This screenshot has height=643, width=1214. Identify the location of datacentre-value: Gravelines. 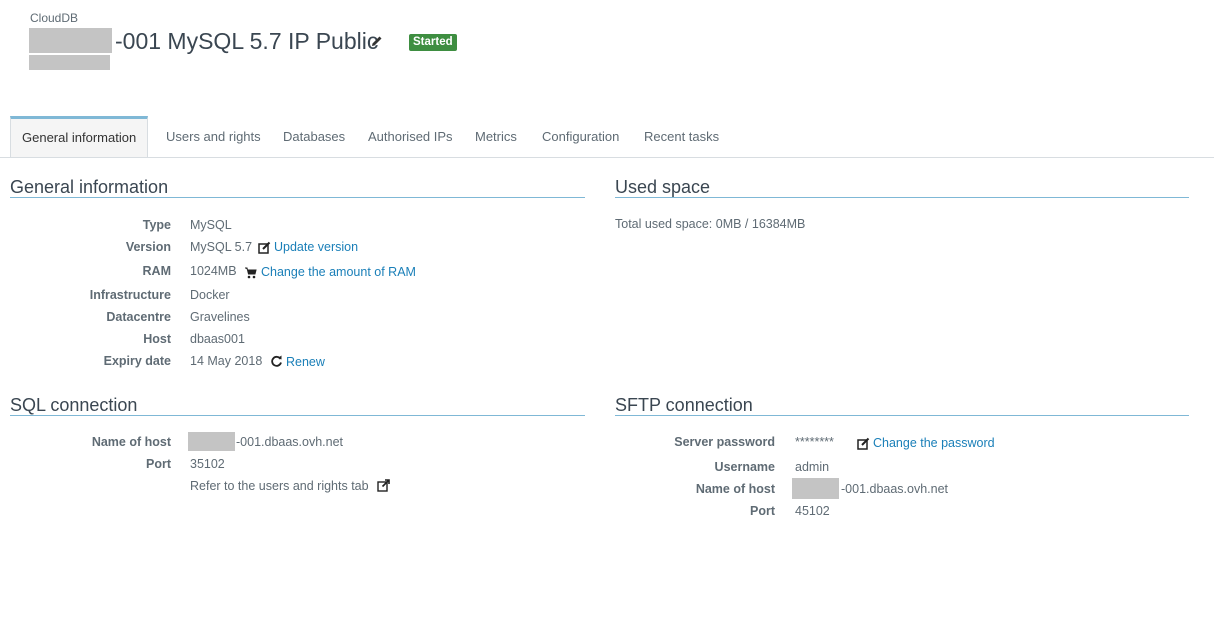
(220, 317).